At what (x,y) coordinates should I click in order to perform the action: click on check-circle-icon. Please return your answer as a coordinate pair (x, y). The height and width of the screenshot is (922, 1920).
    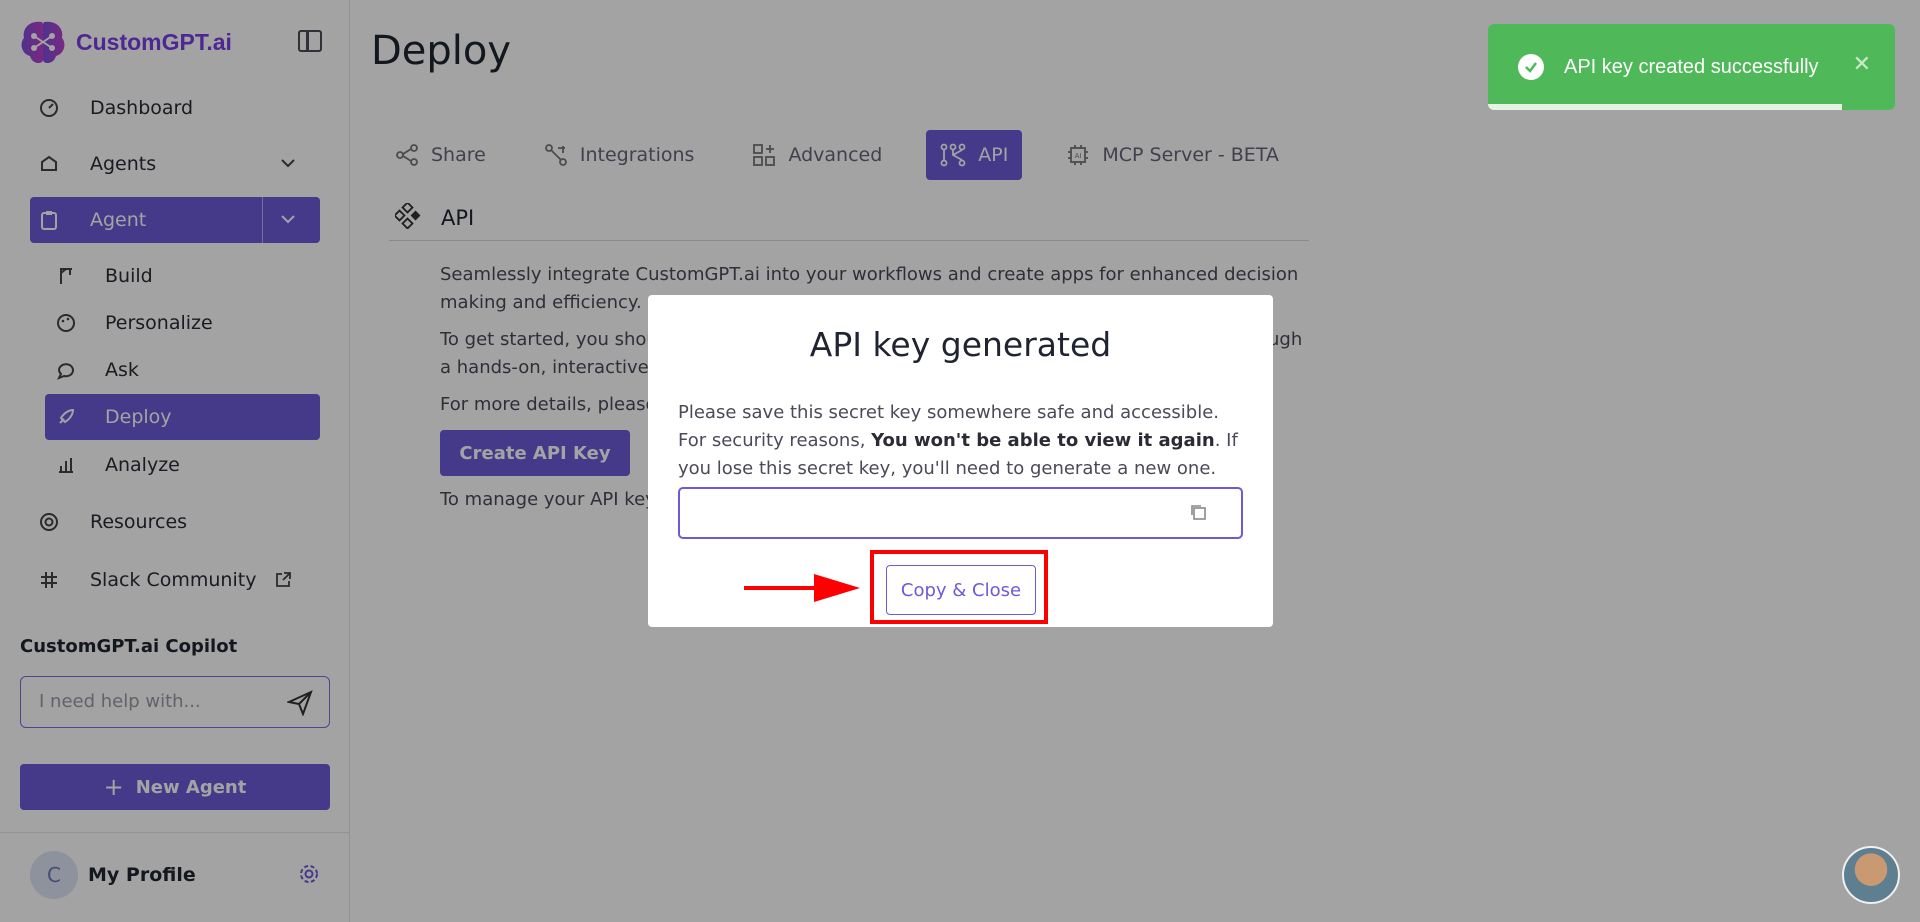
    Looking at the image, I should click on (1531, 67).